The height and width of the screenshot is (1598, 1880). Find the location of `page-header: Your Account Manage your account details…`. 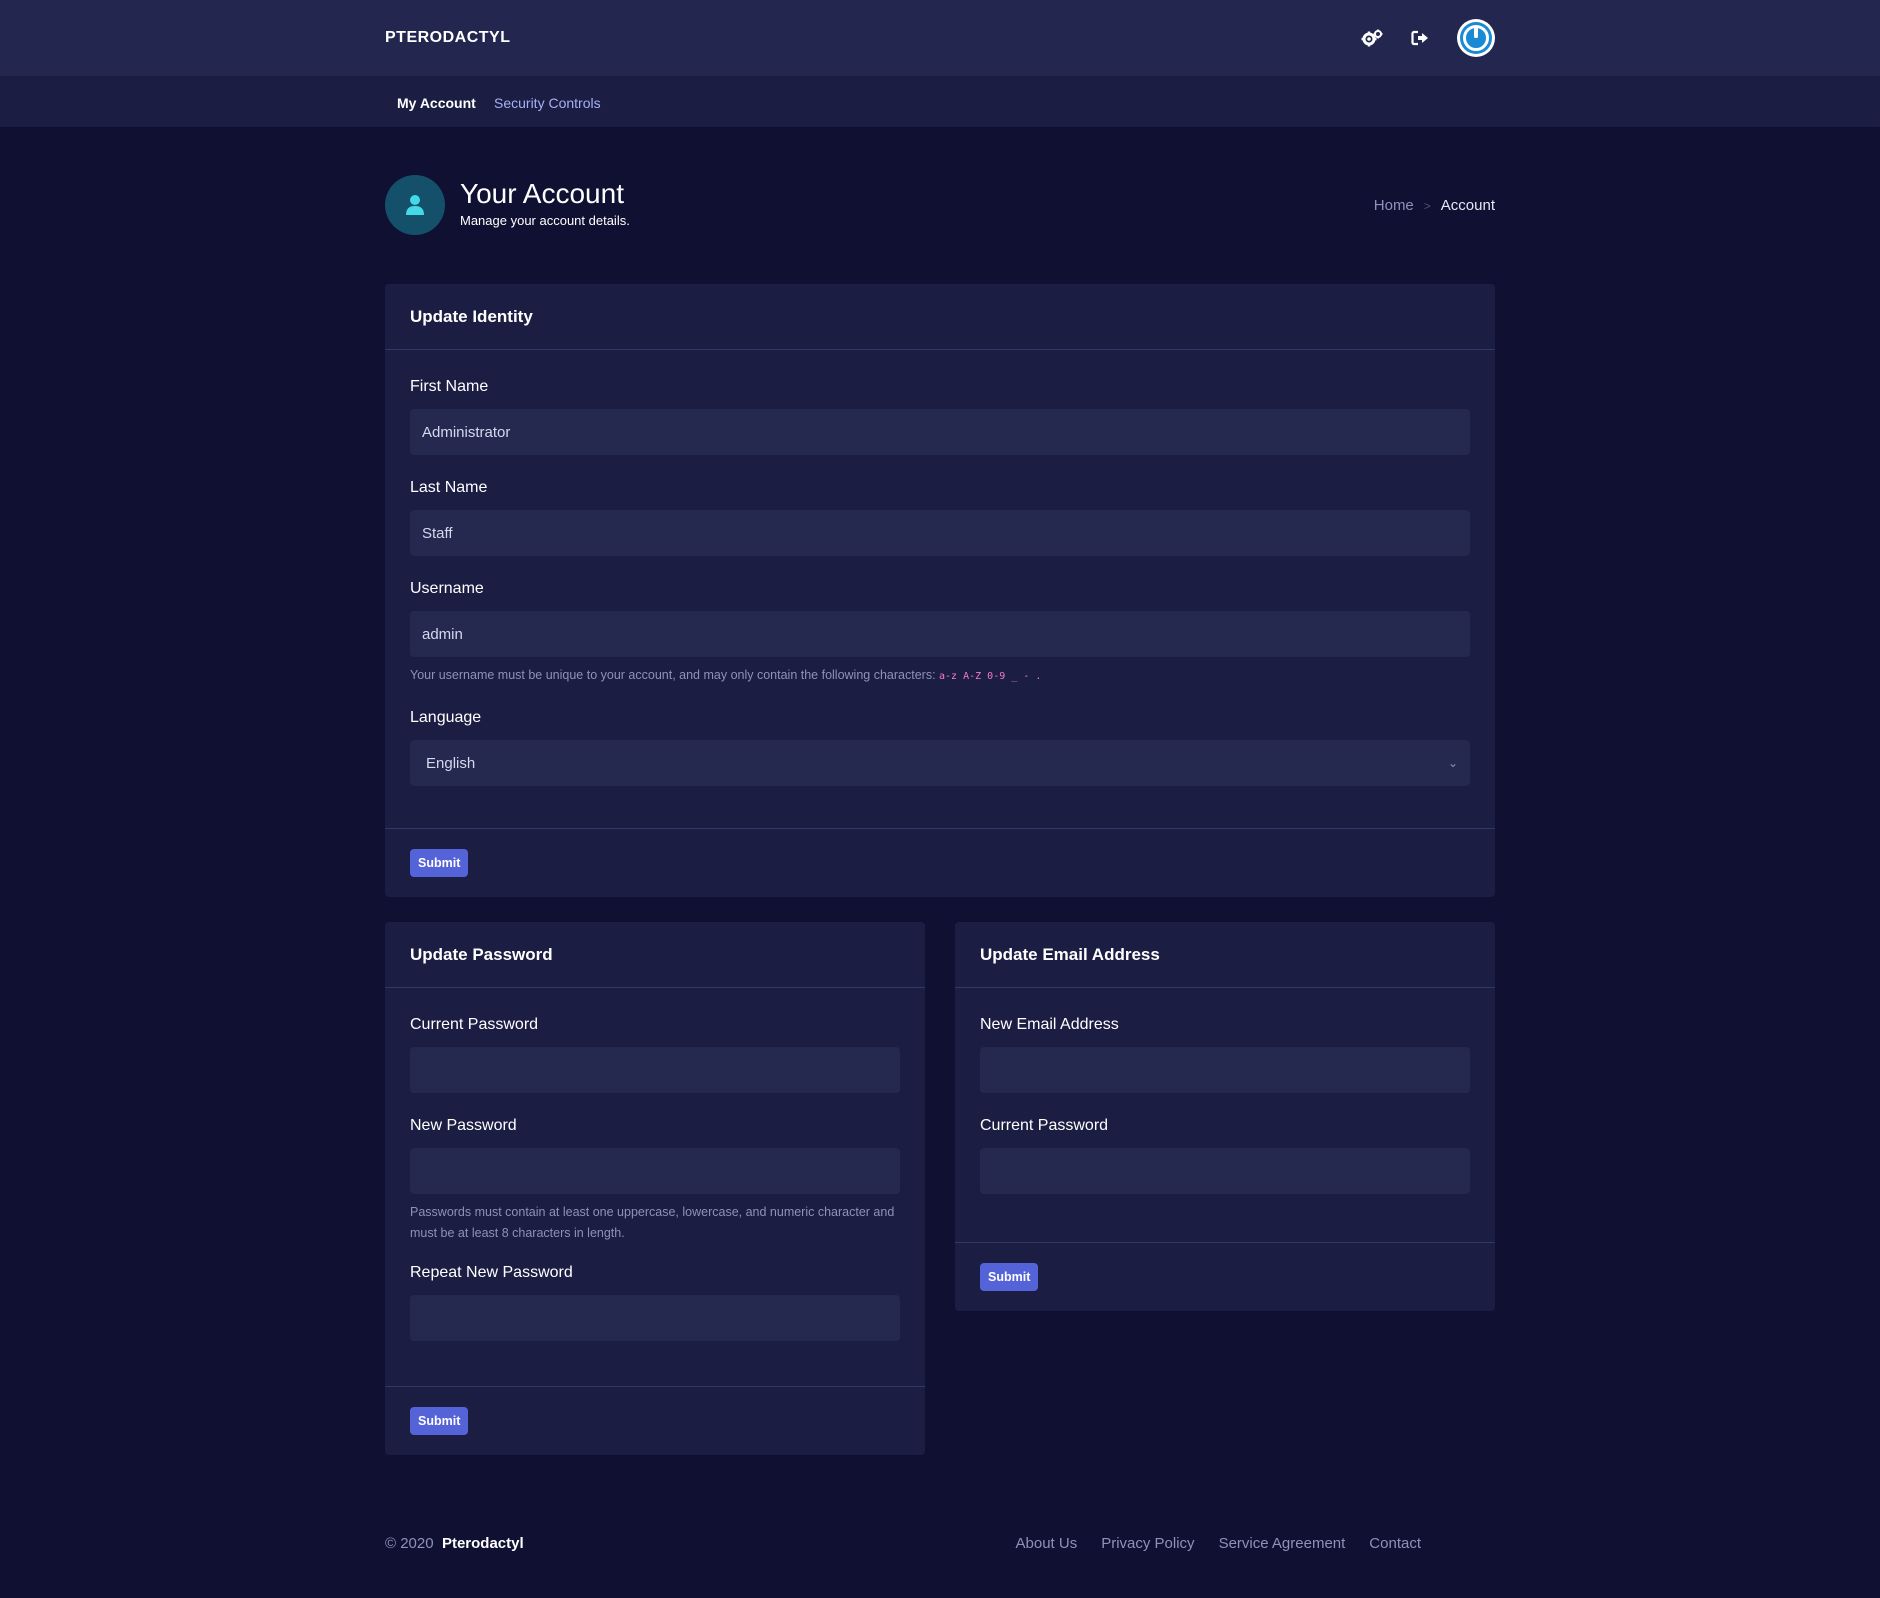

page-header: Your Account Manage your account details… is located at coordinates (940, 205).